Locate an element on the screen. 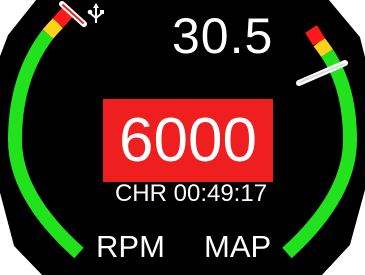  left-gauge-red-band is located at coordinates (62, 17).